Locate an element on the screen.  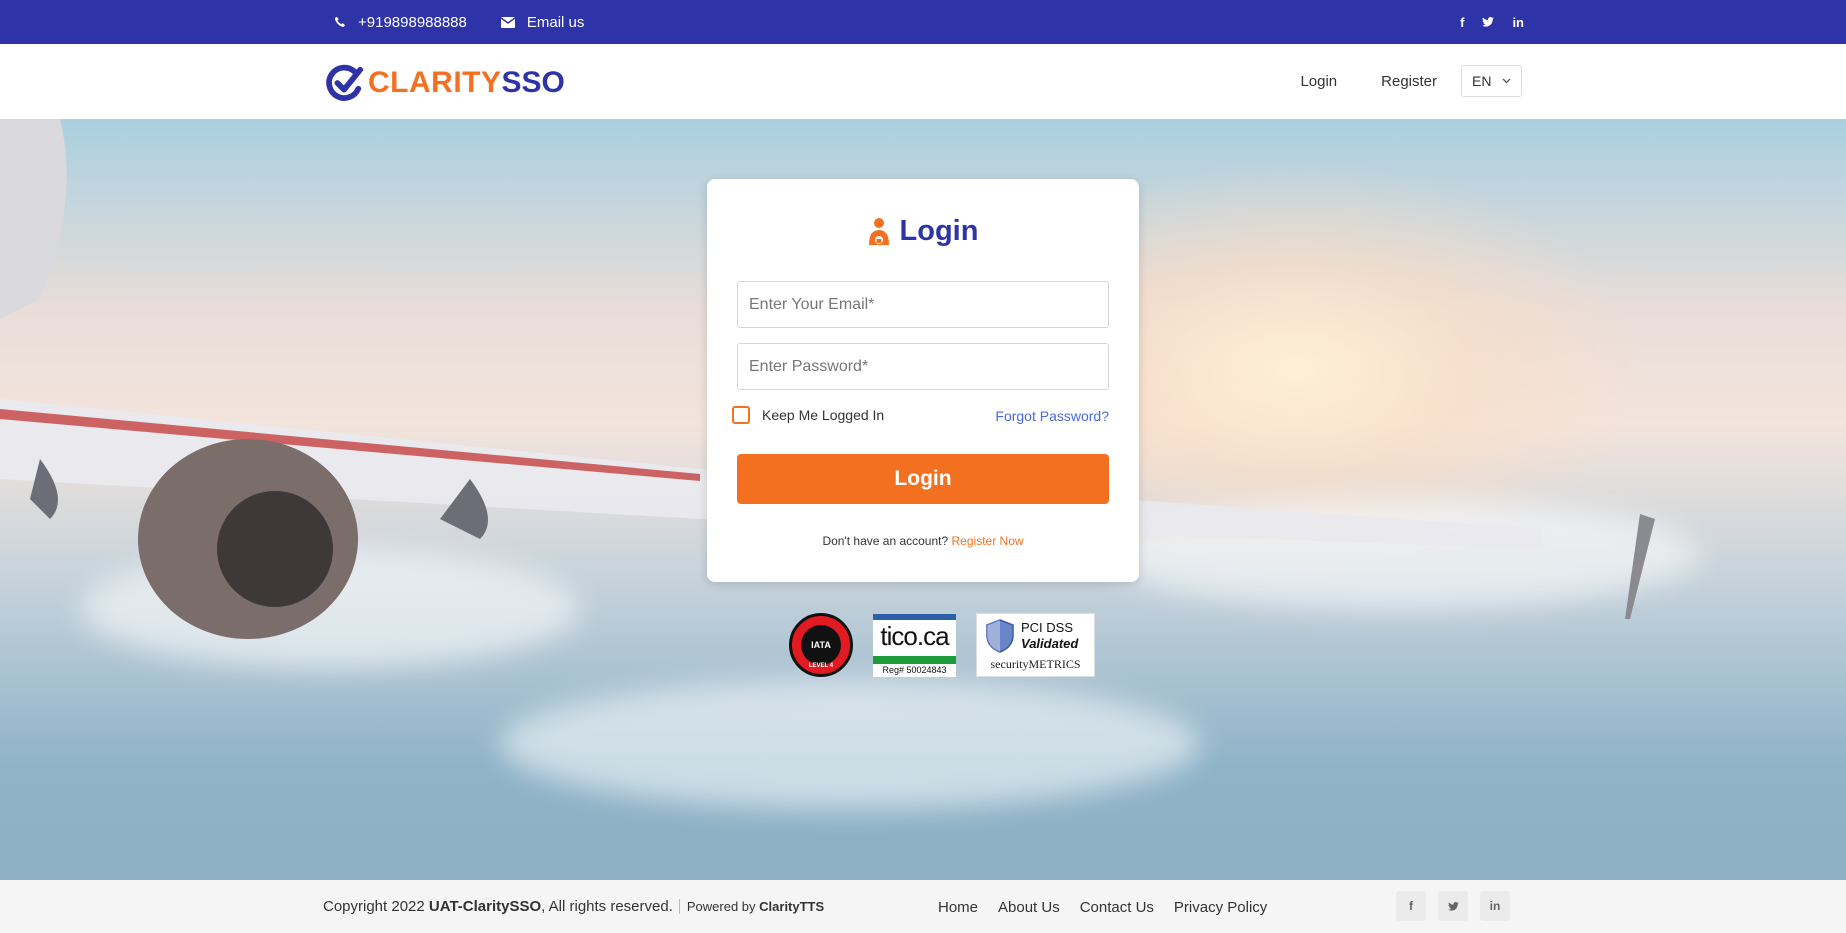
site-name: UAT-ClaritySSO is located at coordinates (485, 906).